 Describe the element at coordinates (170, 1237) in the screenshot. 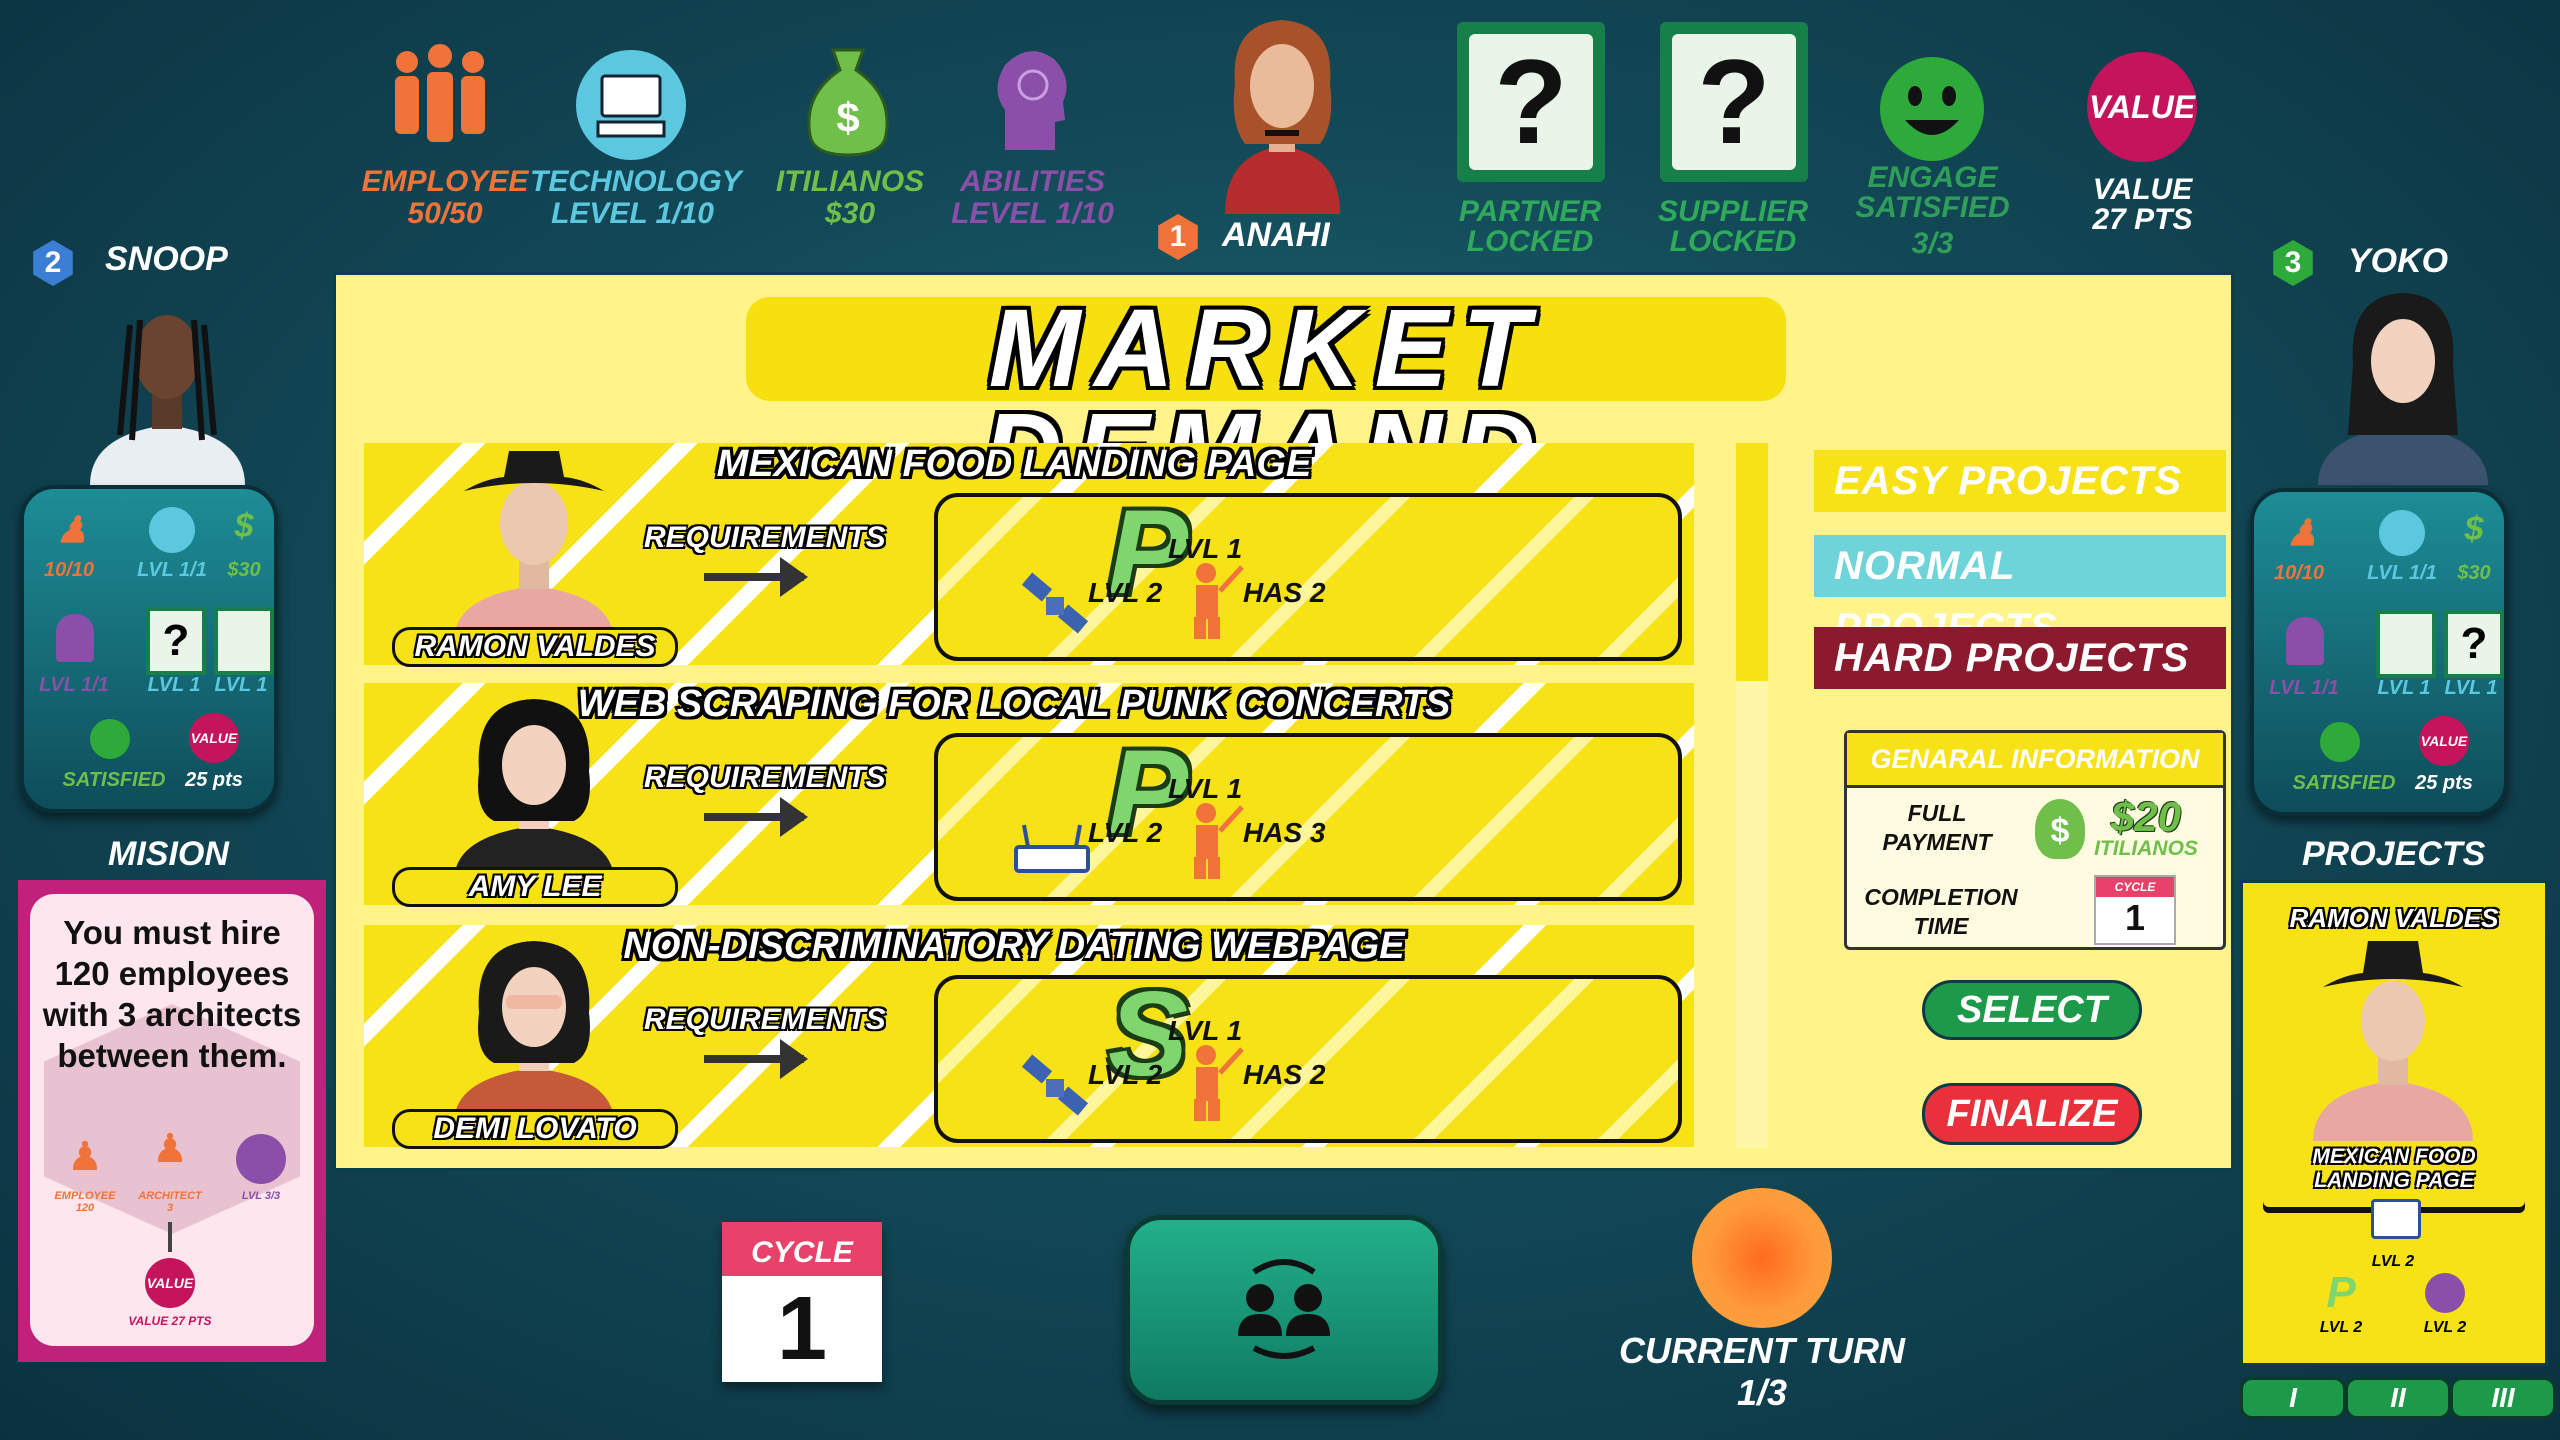

I see `mission-arrow` at that location.